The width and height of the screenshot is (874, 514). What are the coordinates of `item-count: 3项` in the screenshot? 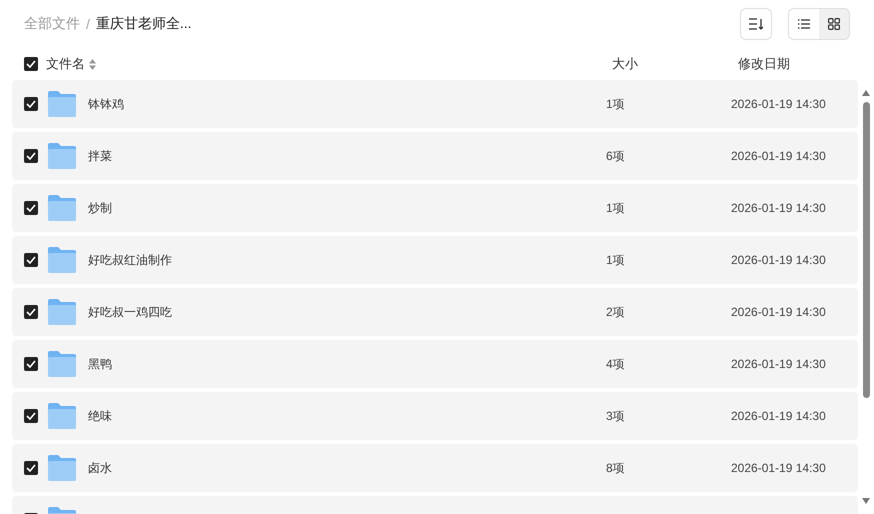 It's located at (616, 416).